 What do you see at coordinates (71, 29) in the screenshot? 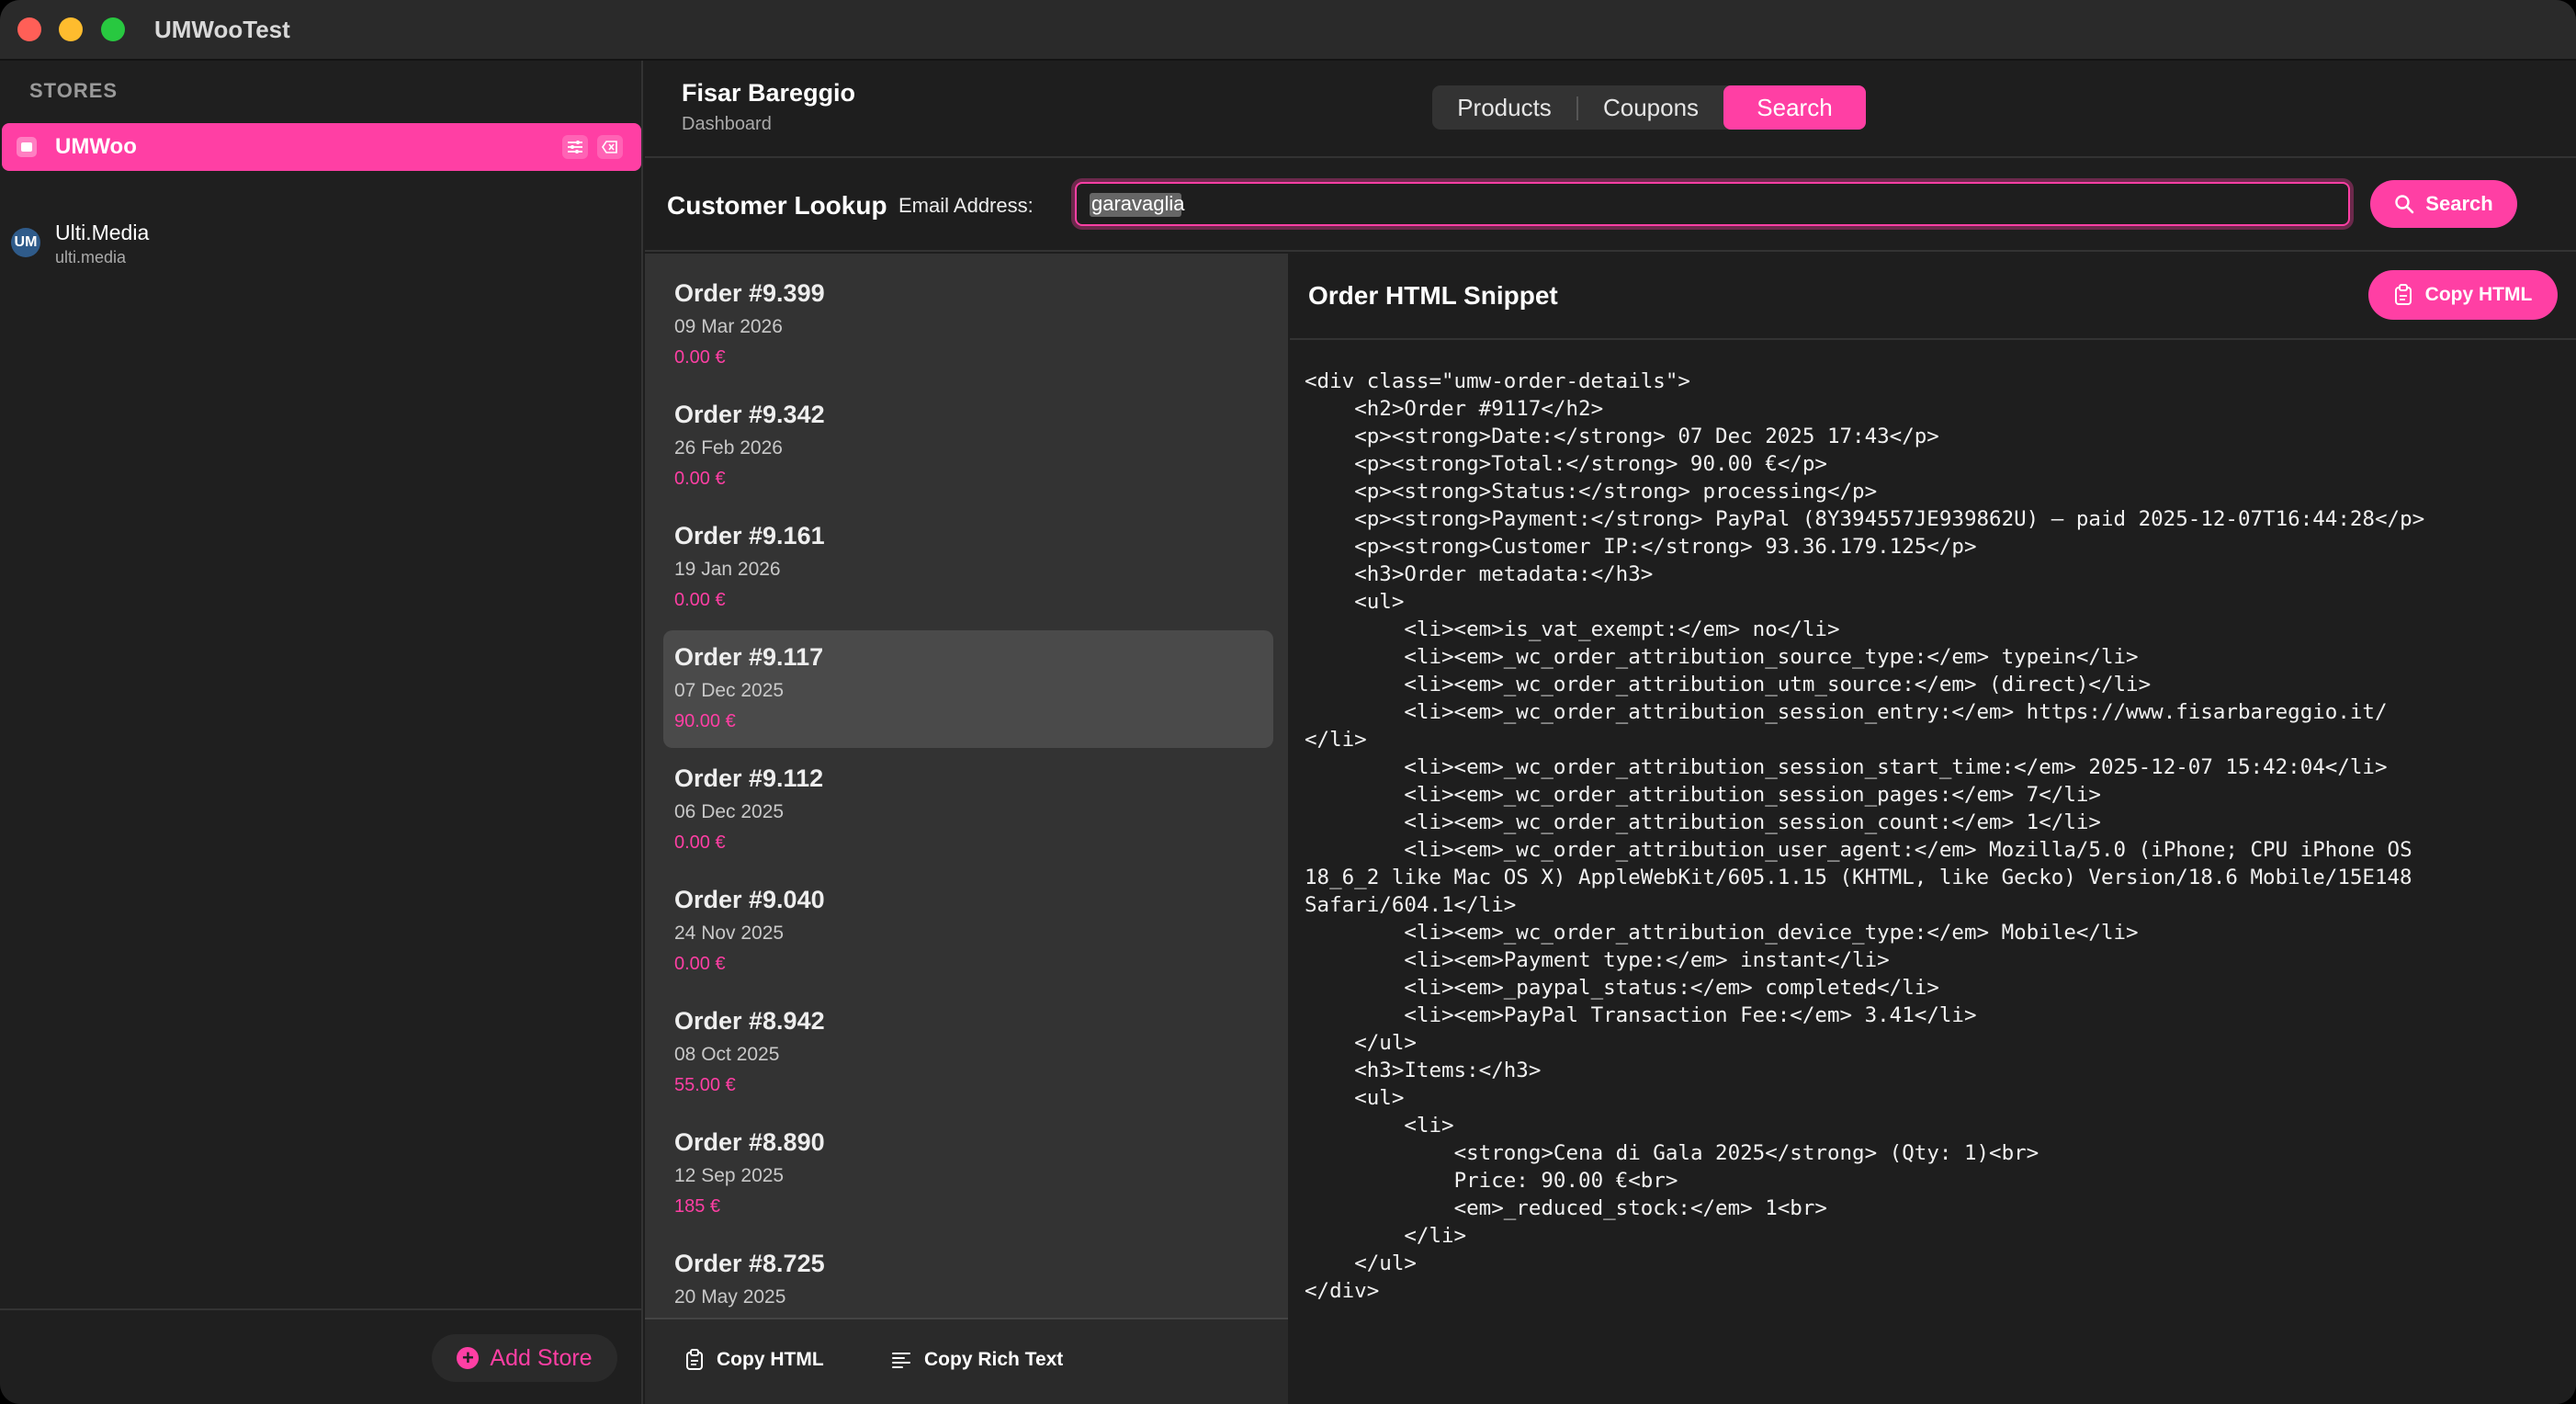
I see `minimize-window-button` at bounding box center [71, 29].